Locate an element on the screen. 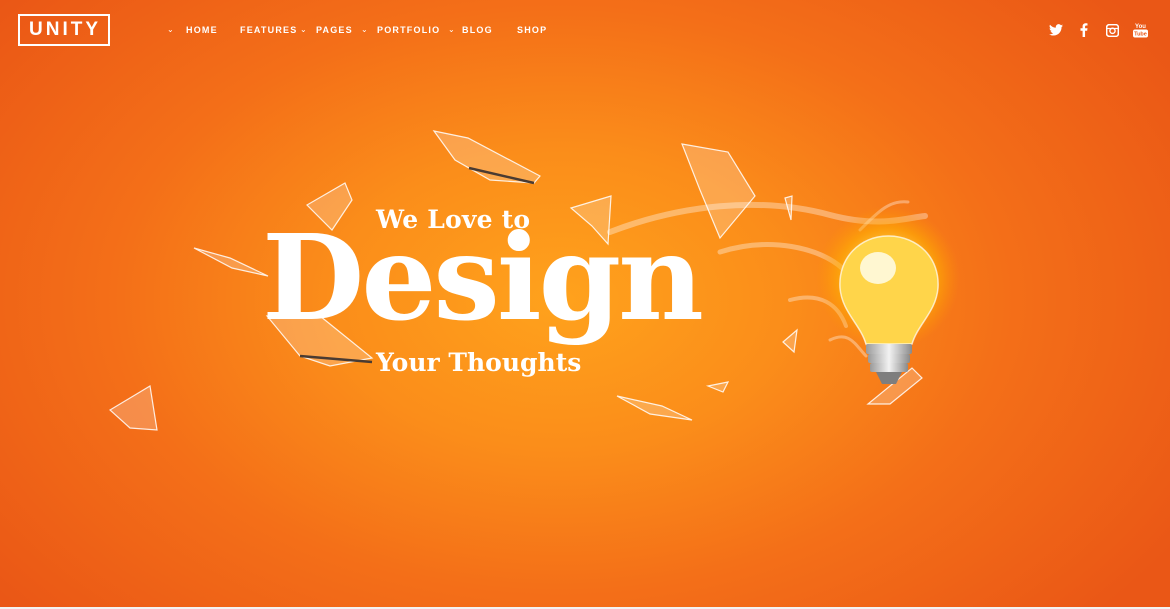 Image resolution: width=1170 pixels, height=609 pixels. light-bulb-icon is located at coordinates (888, 295).